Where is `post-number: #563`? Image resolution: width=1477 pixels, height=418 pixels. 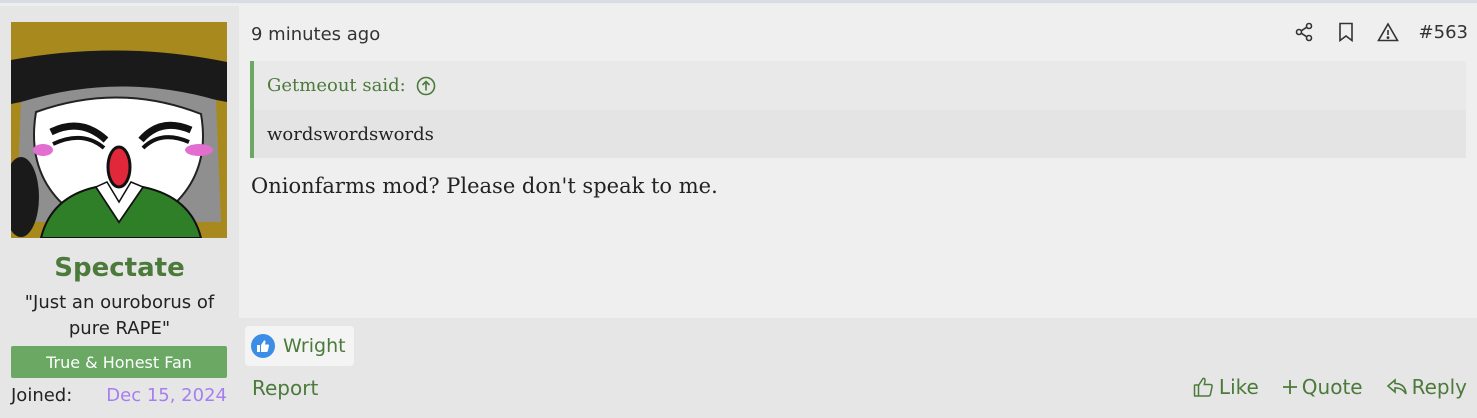 post-number: #563 is located at coordinates (1443, 32).